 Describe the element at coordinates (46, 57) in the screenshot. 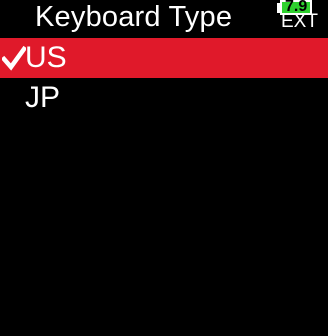

I see `option-label: US` at that location.